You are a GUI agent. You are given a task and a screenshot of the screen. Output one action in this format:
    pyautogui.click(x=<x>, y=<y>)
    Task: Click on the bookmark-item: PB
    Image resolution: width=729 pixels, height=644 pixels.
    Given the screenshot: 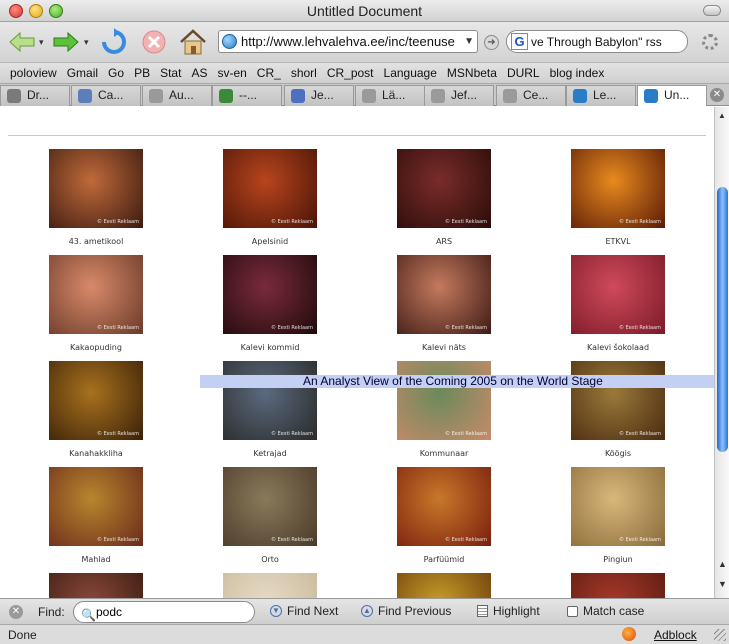 What is the action you would take?
    pyautogui.click(x=142, y=73)
    